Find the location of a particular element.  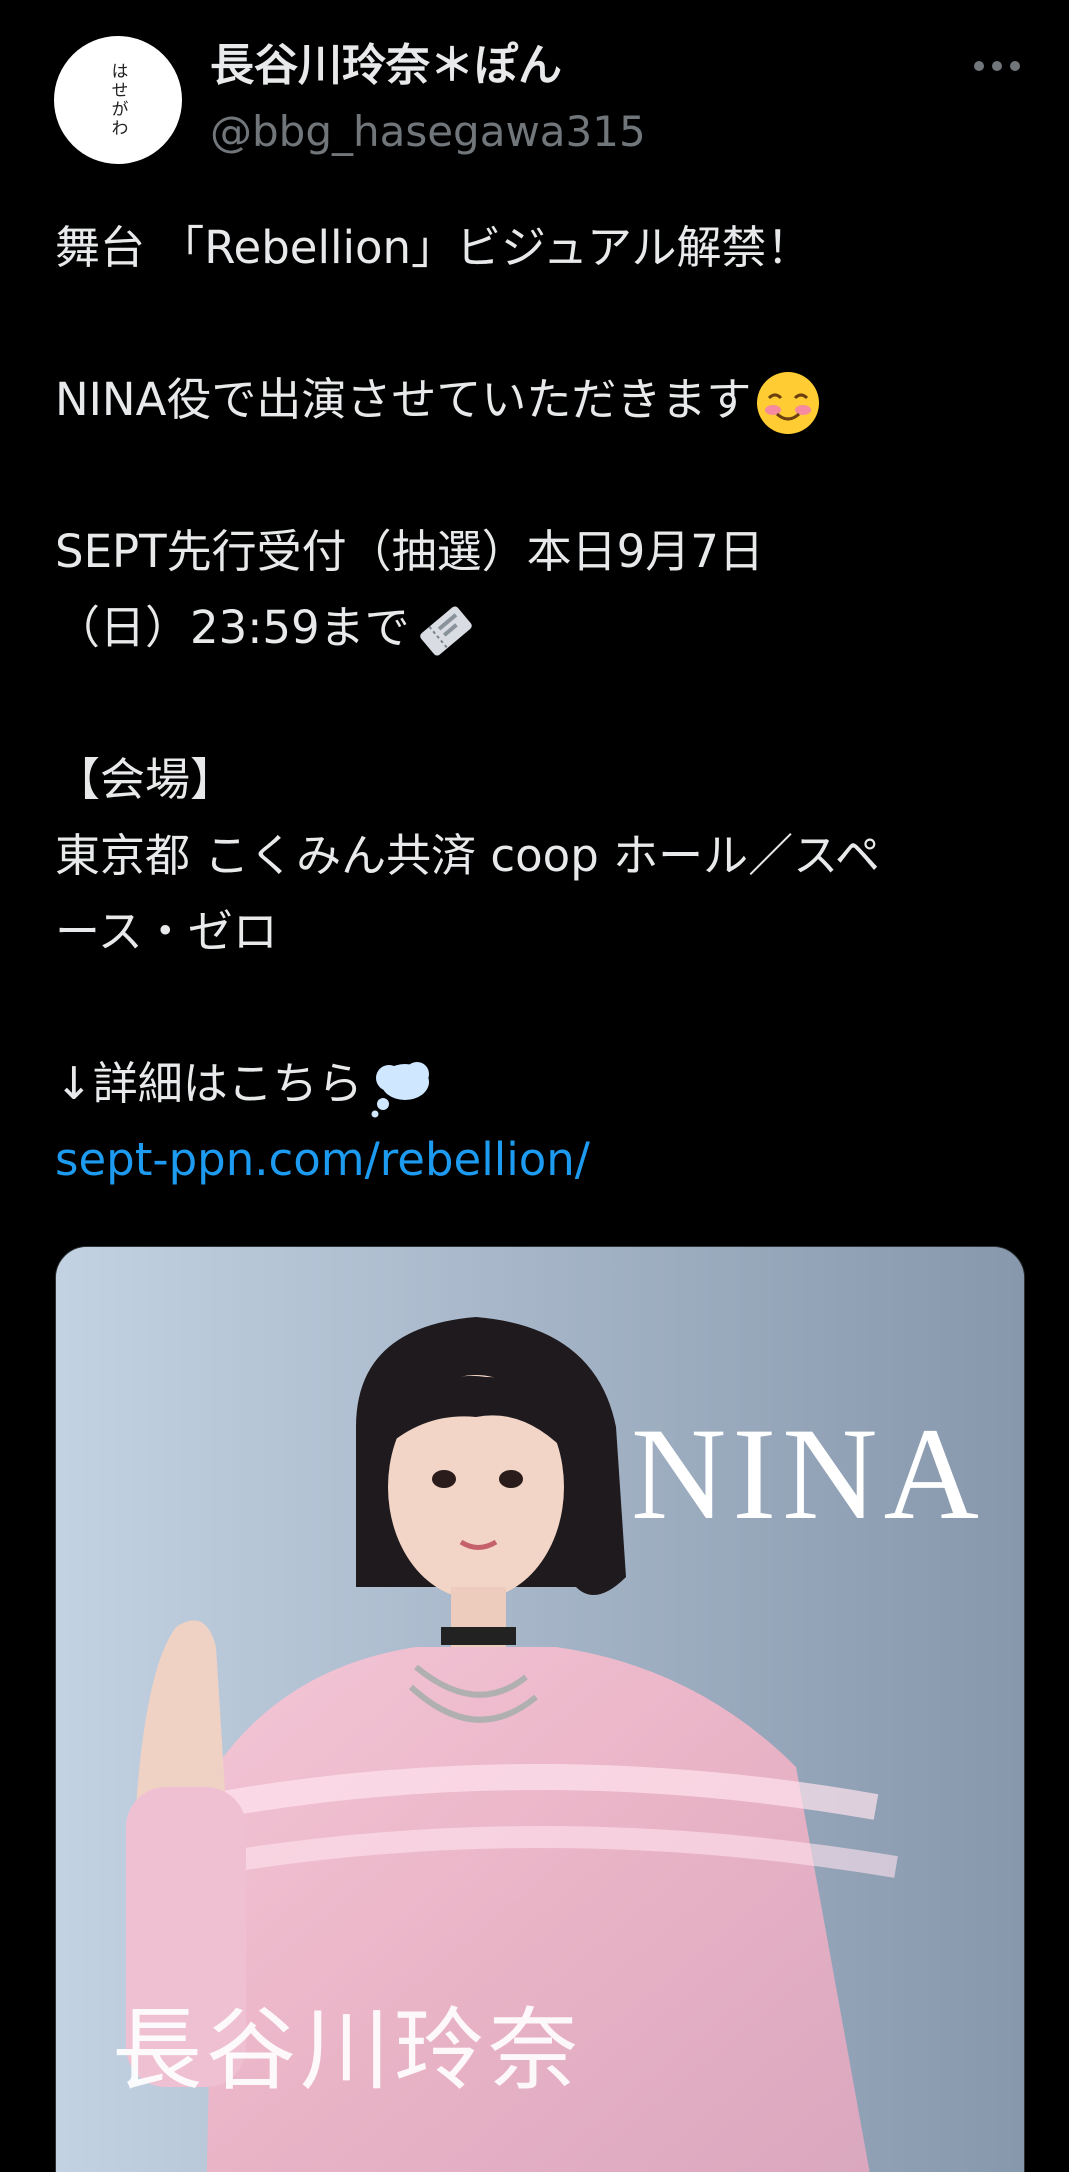

tweet-line: 東京都 こくみん共済 coop ホール／スペ is located at coordinates (467, 855).